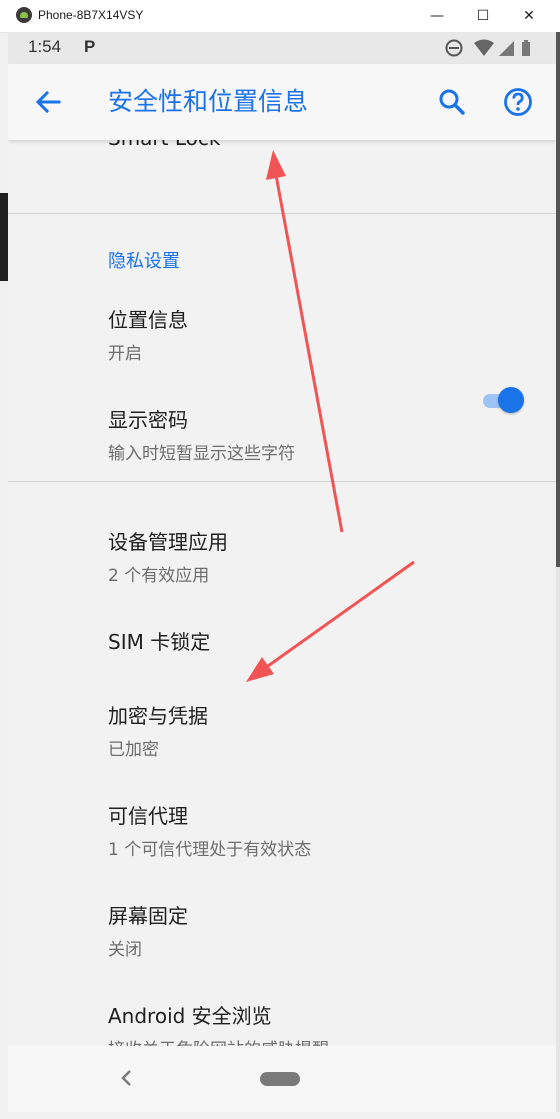 The height and width of the screenshot is (1119, 560). Describe the element at coordinates (484, 47) in the screenshot. I see `wifi-icon` at that location.